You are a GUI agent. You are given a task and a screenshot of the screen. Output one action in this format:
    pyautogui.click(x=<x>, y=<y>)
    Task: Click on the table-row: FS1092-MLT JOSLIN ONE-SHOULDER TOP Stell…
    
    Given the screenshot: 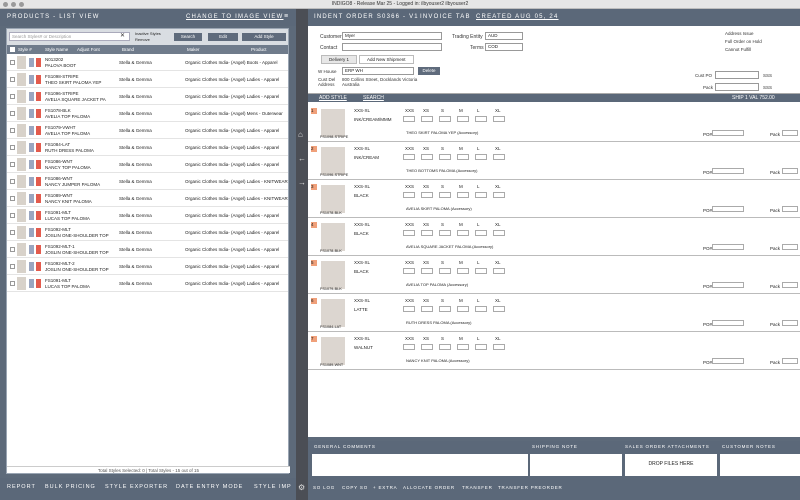 What is the action you would take?
    pyautogui.click(x=147, y=232)
    